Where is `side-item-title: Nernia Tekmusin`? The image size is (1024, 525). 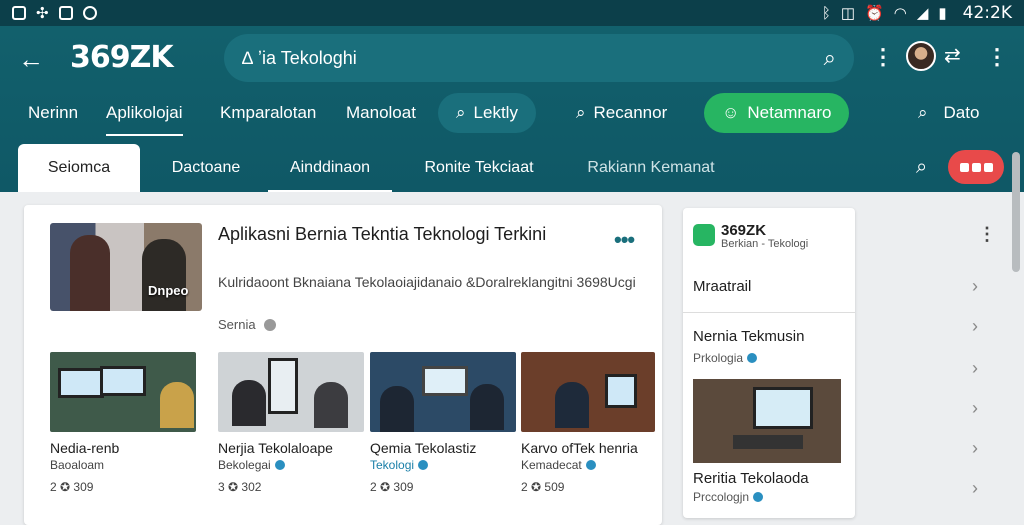 side-item-title: Nernia Tekmusin is located at coordinates (748, 336).